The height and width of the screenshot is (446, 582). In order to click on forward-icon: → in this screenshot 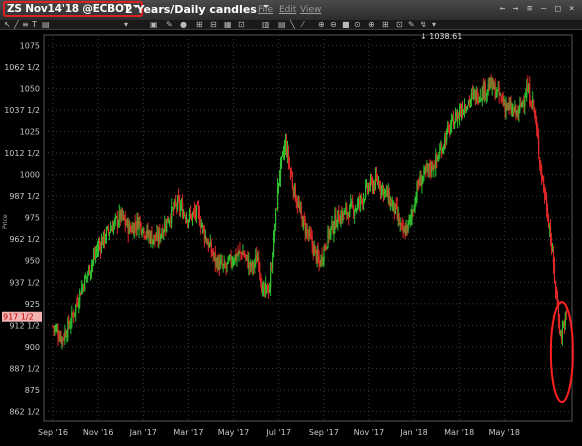, I will do `click(515, 9)`.